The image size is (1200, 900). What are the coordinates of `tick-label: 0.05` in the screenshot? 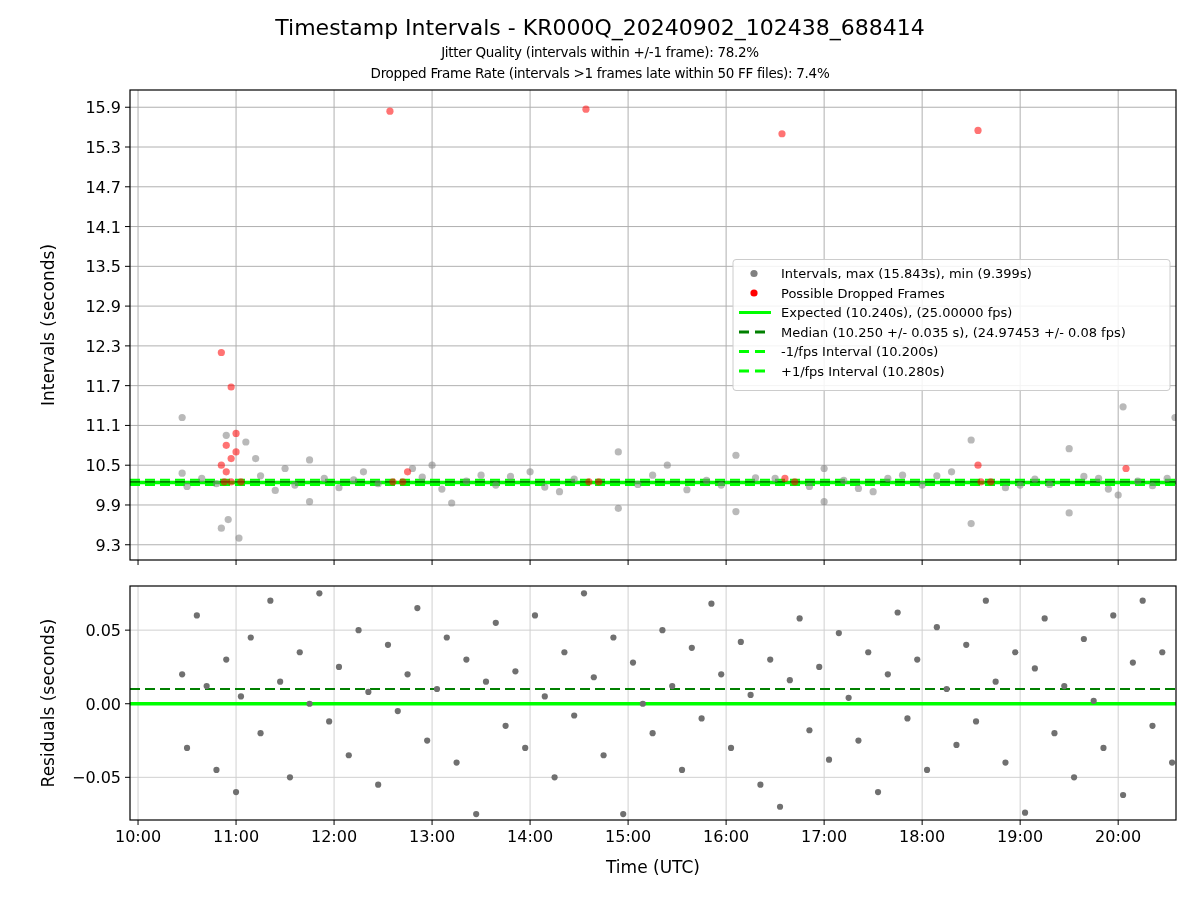 It's located at (103, 631).